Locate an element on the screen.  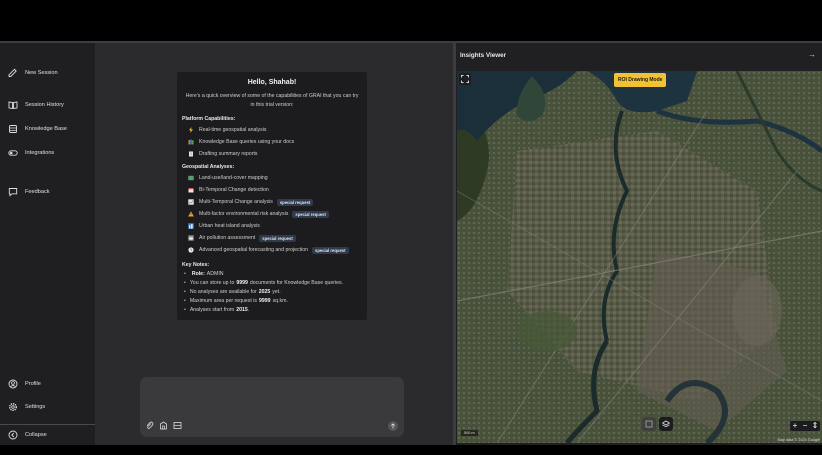
books-icon is located at coordinates (191, 142).